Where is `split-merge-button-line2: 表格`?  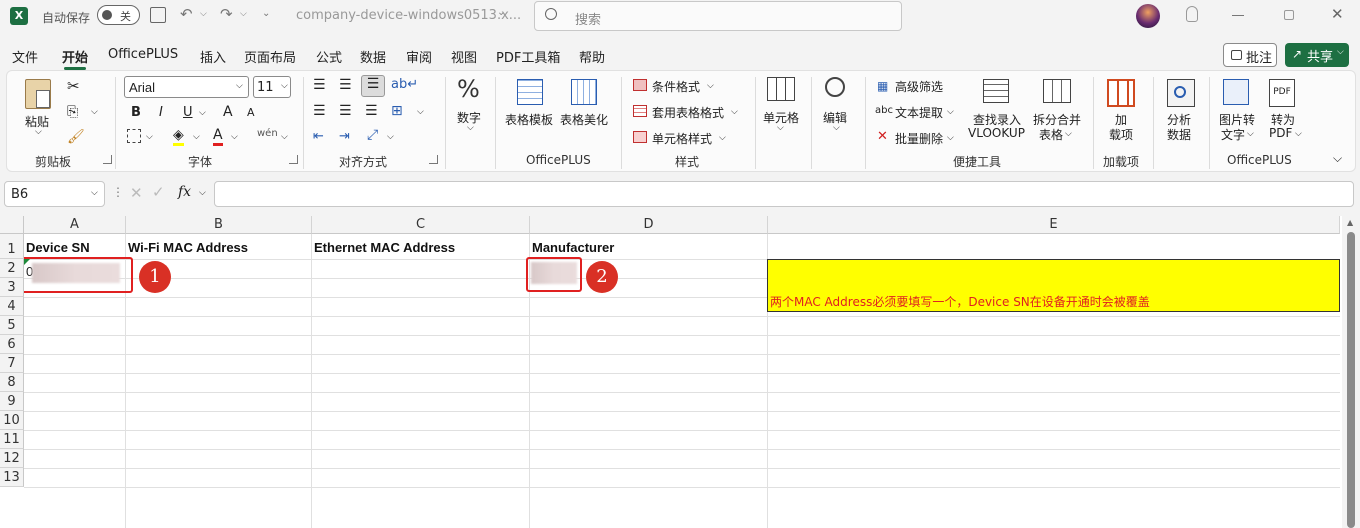
split-merge-button-line2: 表格 is located at coordinates (1051, 134).